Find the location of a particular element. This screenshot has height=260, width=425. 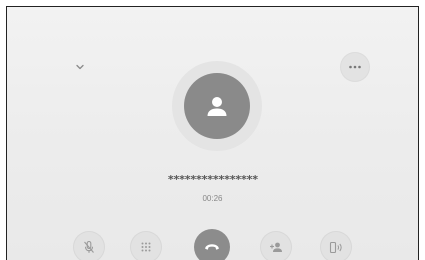

mute-button is located at coordinates (89, 246).